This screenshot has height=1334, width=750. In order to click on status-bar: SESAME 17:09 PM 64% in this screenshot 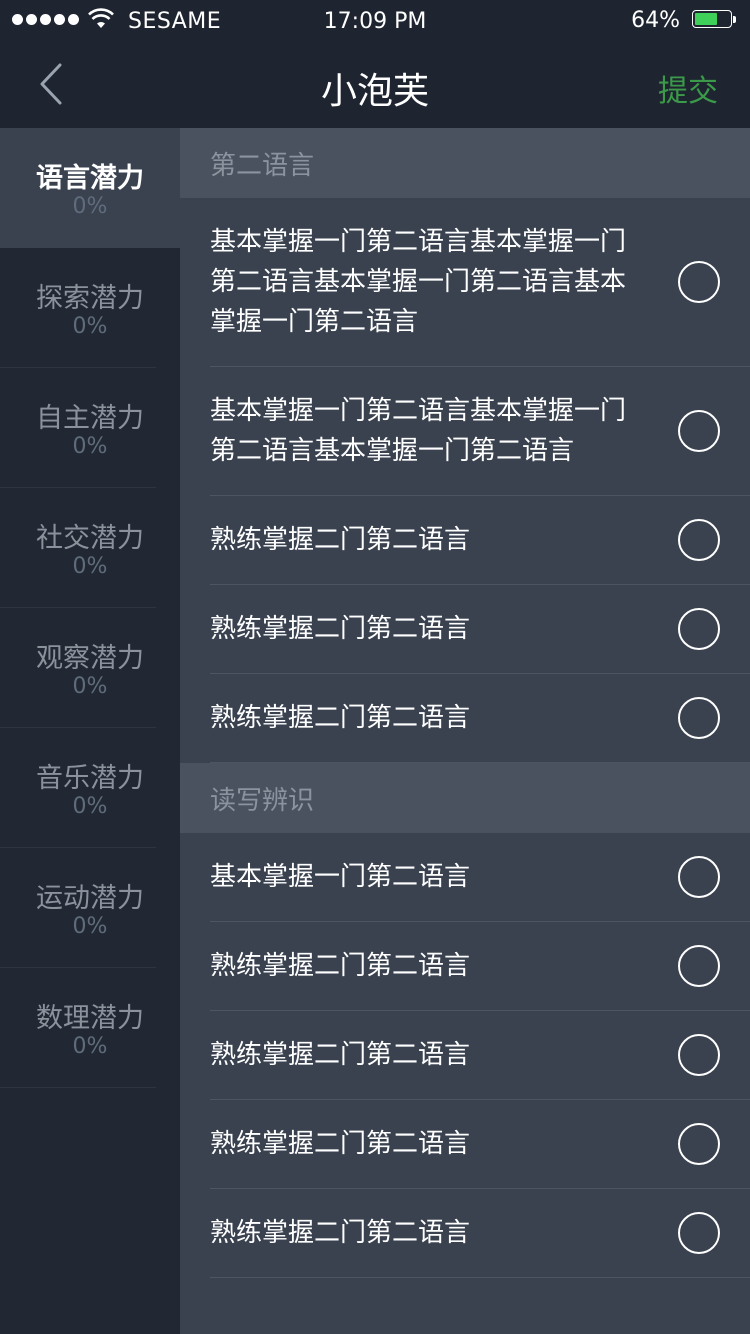, I will do `click(375, 20)`.